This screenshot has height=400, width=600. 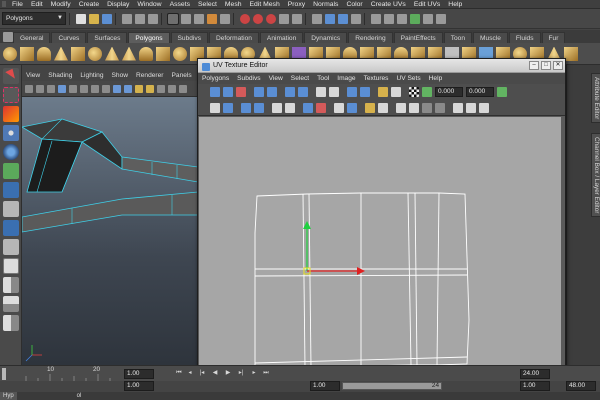 I want to click on use-all-lights-icon, so click(x=150, y=88).